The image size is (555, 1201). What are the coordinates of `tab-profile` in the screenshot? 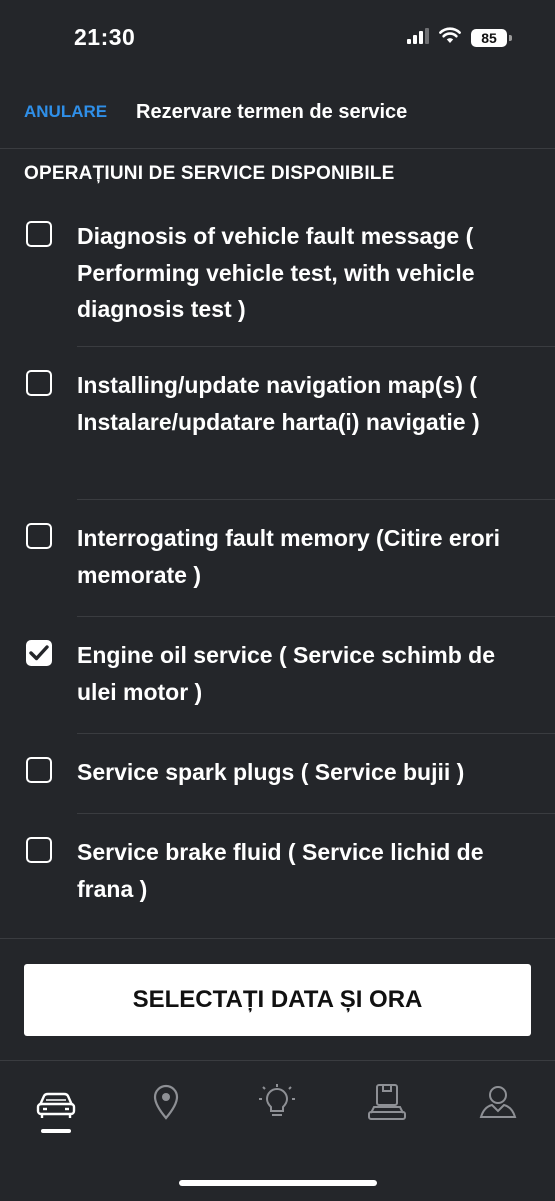 It's located at (498, 1105).